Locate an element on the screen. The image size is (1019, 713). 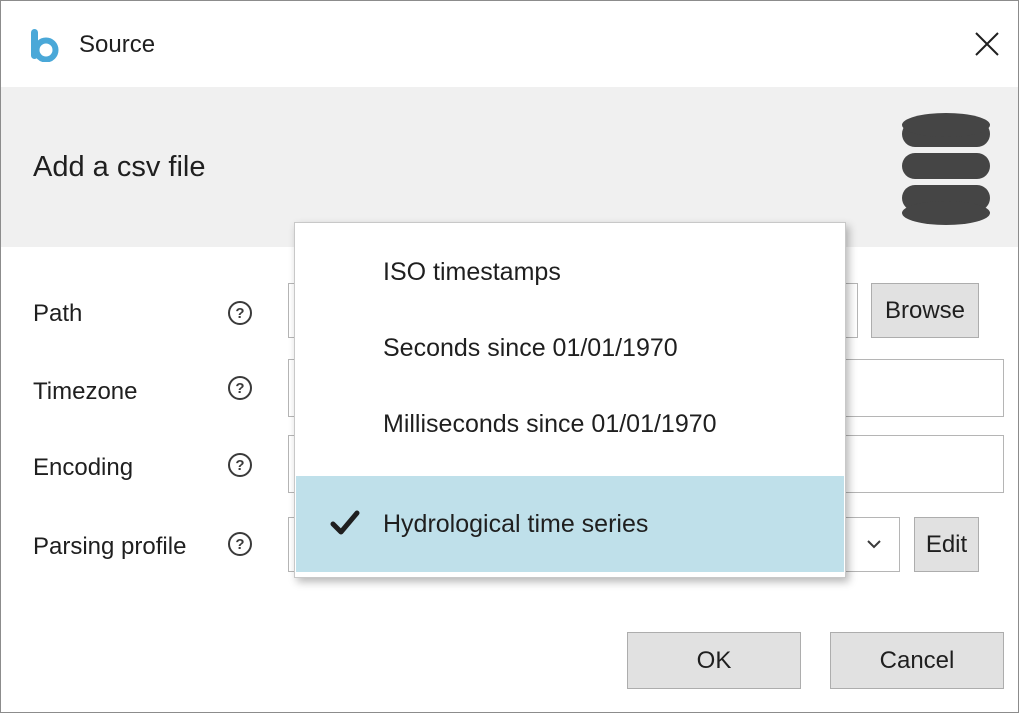
database-icon is located at coordinates (946, 169).